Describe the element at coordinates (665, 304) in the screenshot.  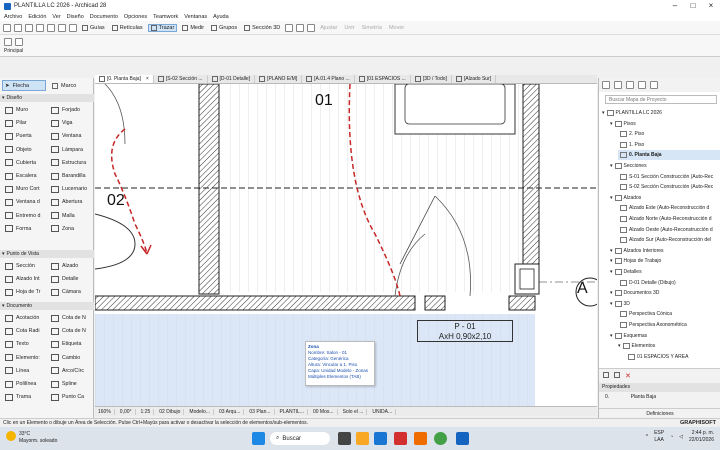
I see `project-map-item: ▾ 3D` at that location.